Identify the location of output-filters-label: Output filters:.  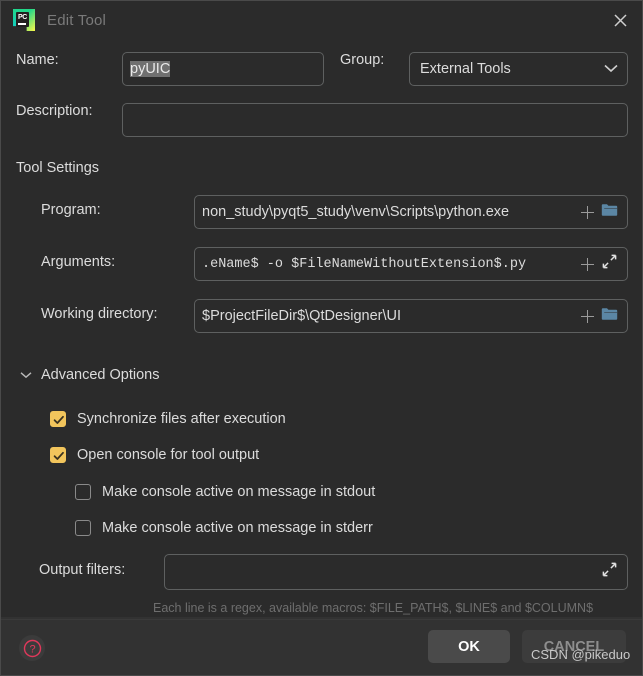
(82, 570).